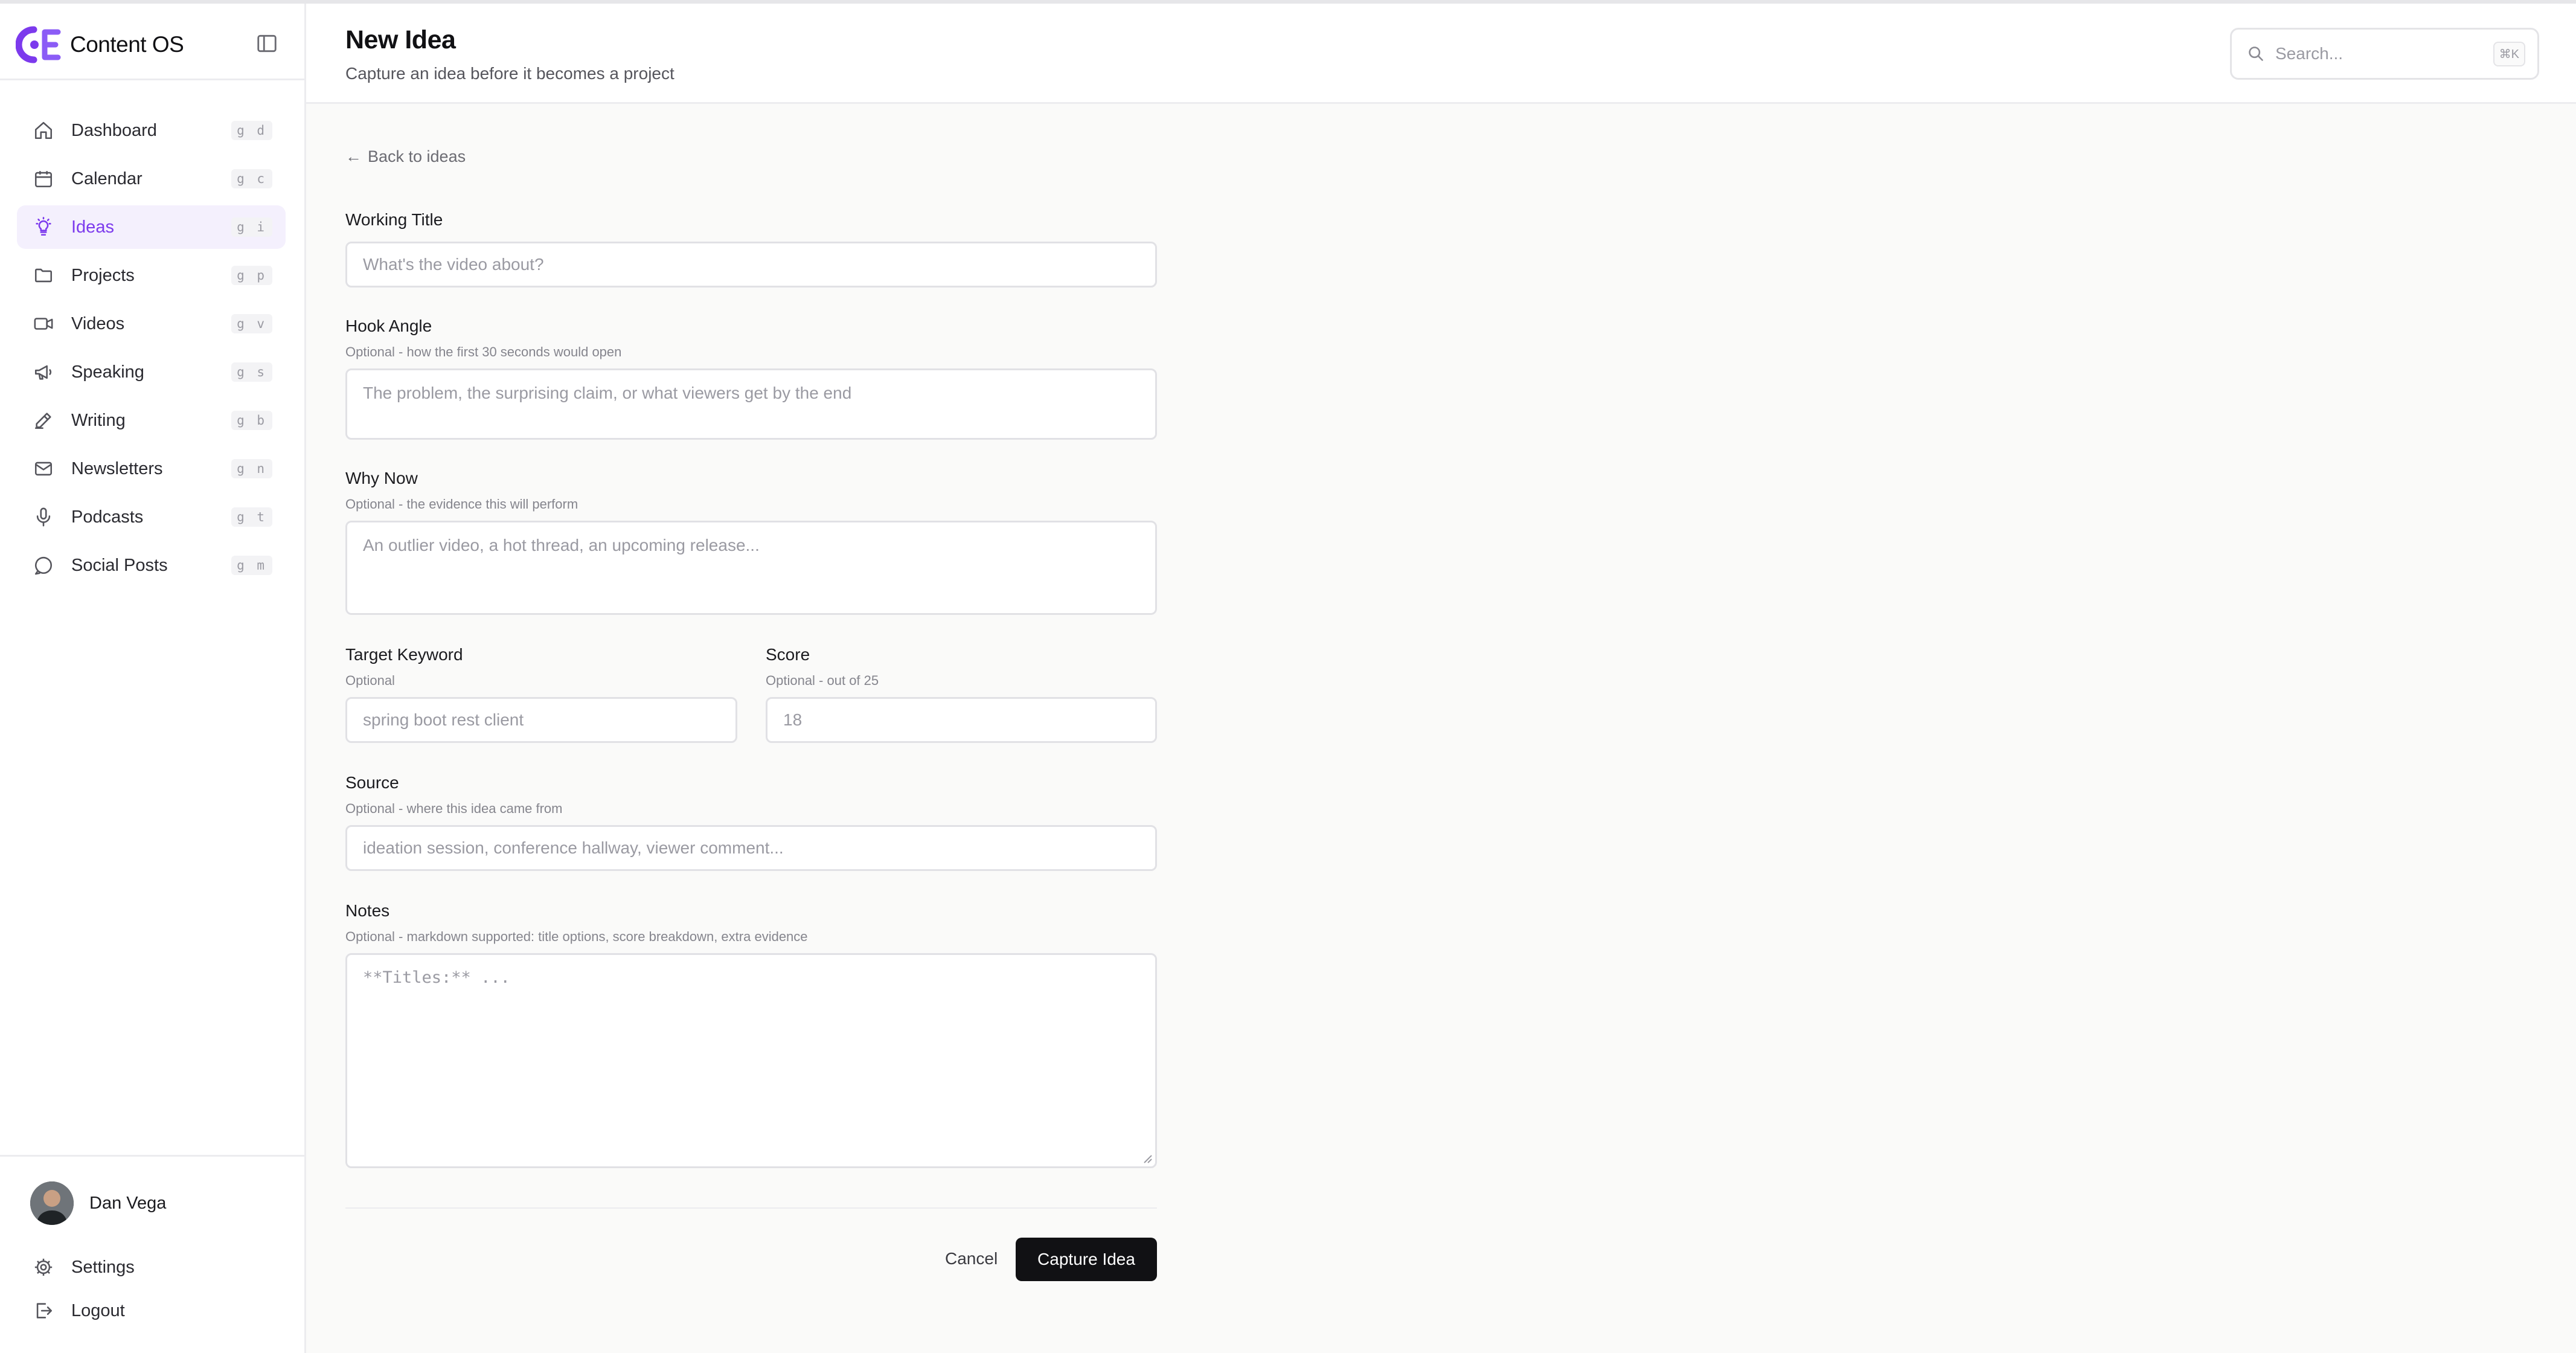 The height and width of the screenshot is (1353, 2576). Describe the element at coordinates (151, 227) in the screenshot. I see `sidebar-item-ideas: Ideas g i` at that location.